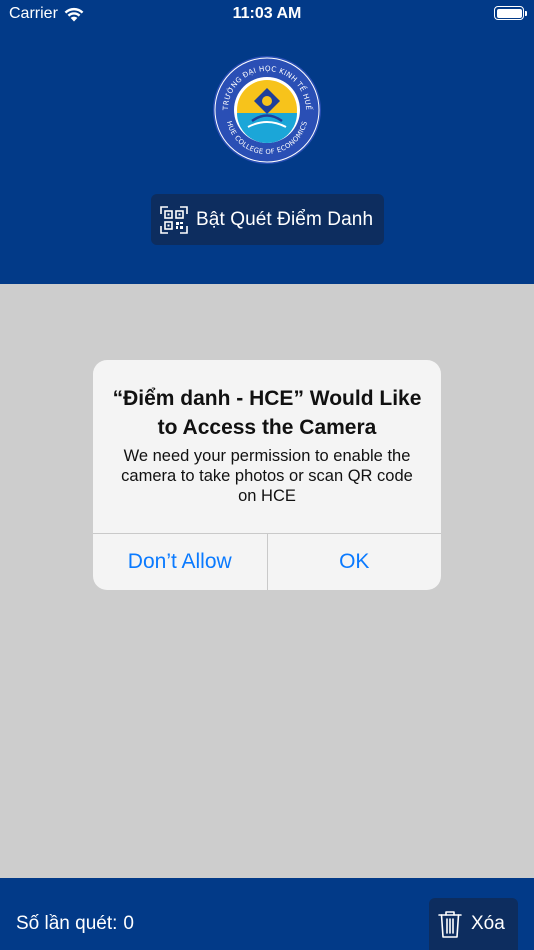 Image resolution: width=534 pixels, height=950 pixels. I want to click on battery-level, so click(509, 13).